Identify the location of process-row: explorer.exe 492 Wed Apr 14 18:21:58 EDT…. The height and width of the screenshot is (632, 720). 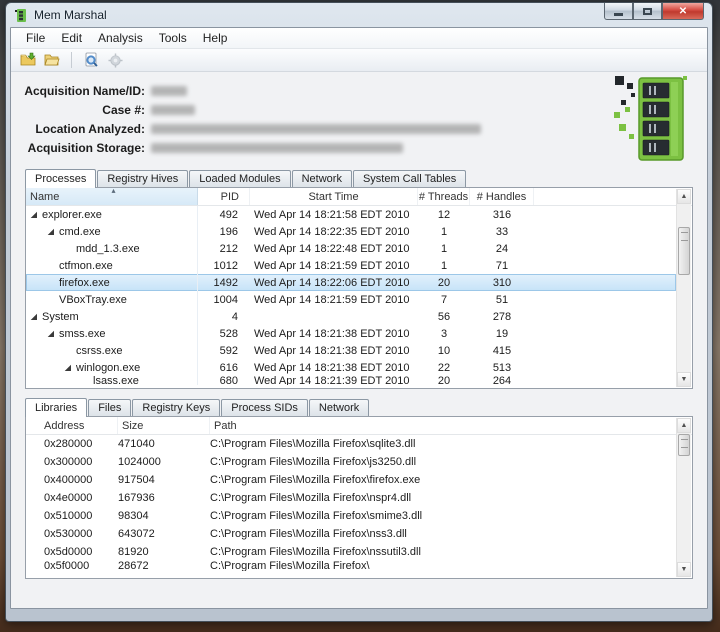
(351, 214).